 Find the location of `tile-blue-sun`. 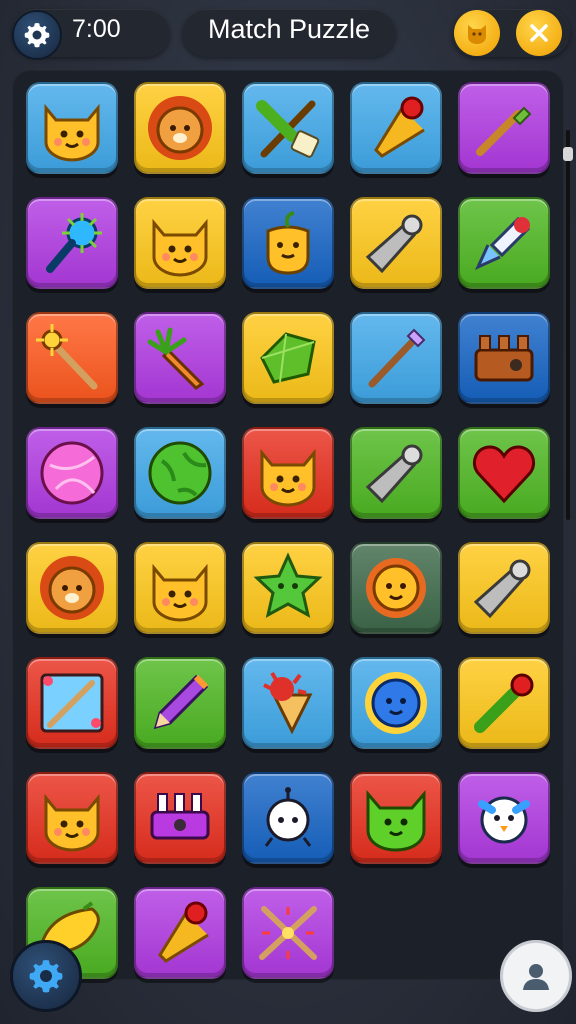

tile-blue-sun is located at coordinates (396, 703).